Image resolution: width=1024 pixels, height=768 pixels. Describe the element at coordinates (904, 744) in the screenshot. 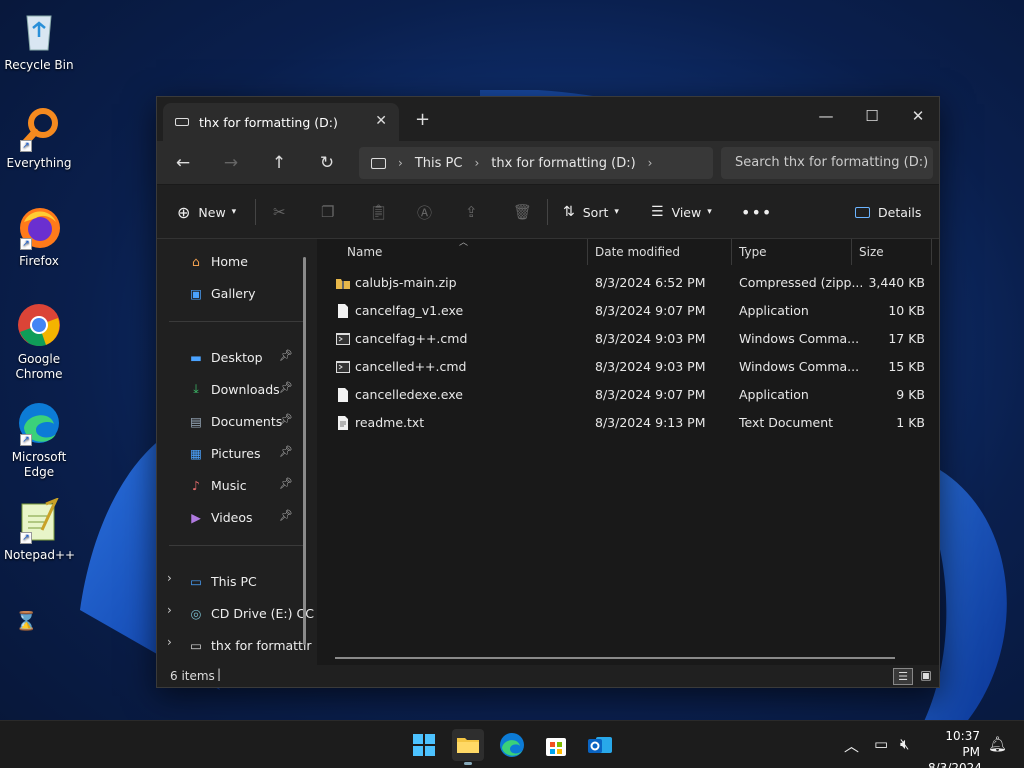

I see `volume-muted-icon: 🔇︎` at that location.